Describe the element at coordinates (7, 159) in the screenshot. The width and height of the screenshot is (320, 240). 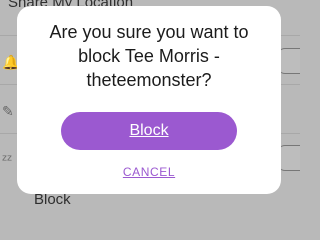
I see `sleep-icon: ᶻᶻ` at that location.